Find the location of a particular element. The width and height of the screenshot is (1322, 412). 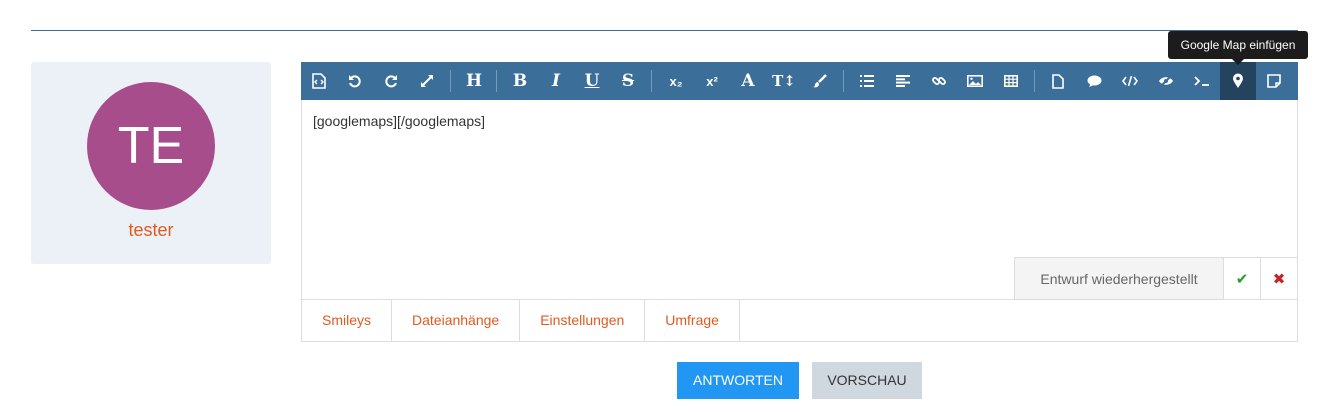

table-icon is located at coordinates (1011, 81).